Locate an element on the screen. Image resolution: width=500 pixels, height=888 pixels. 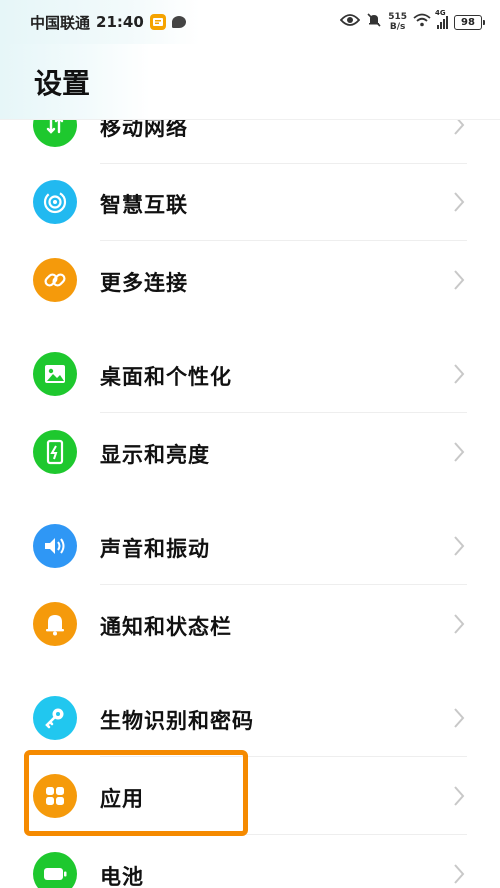
settings-item-label: 显示和亮度 is located at coordinates (155, 455).